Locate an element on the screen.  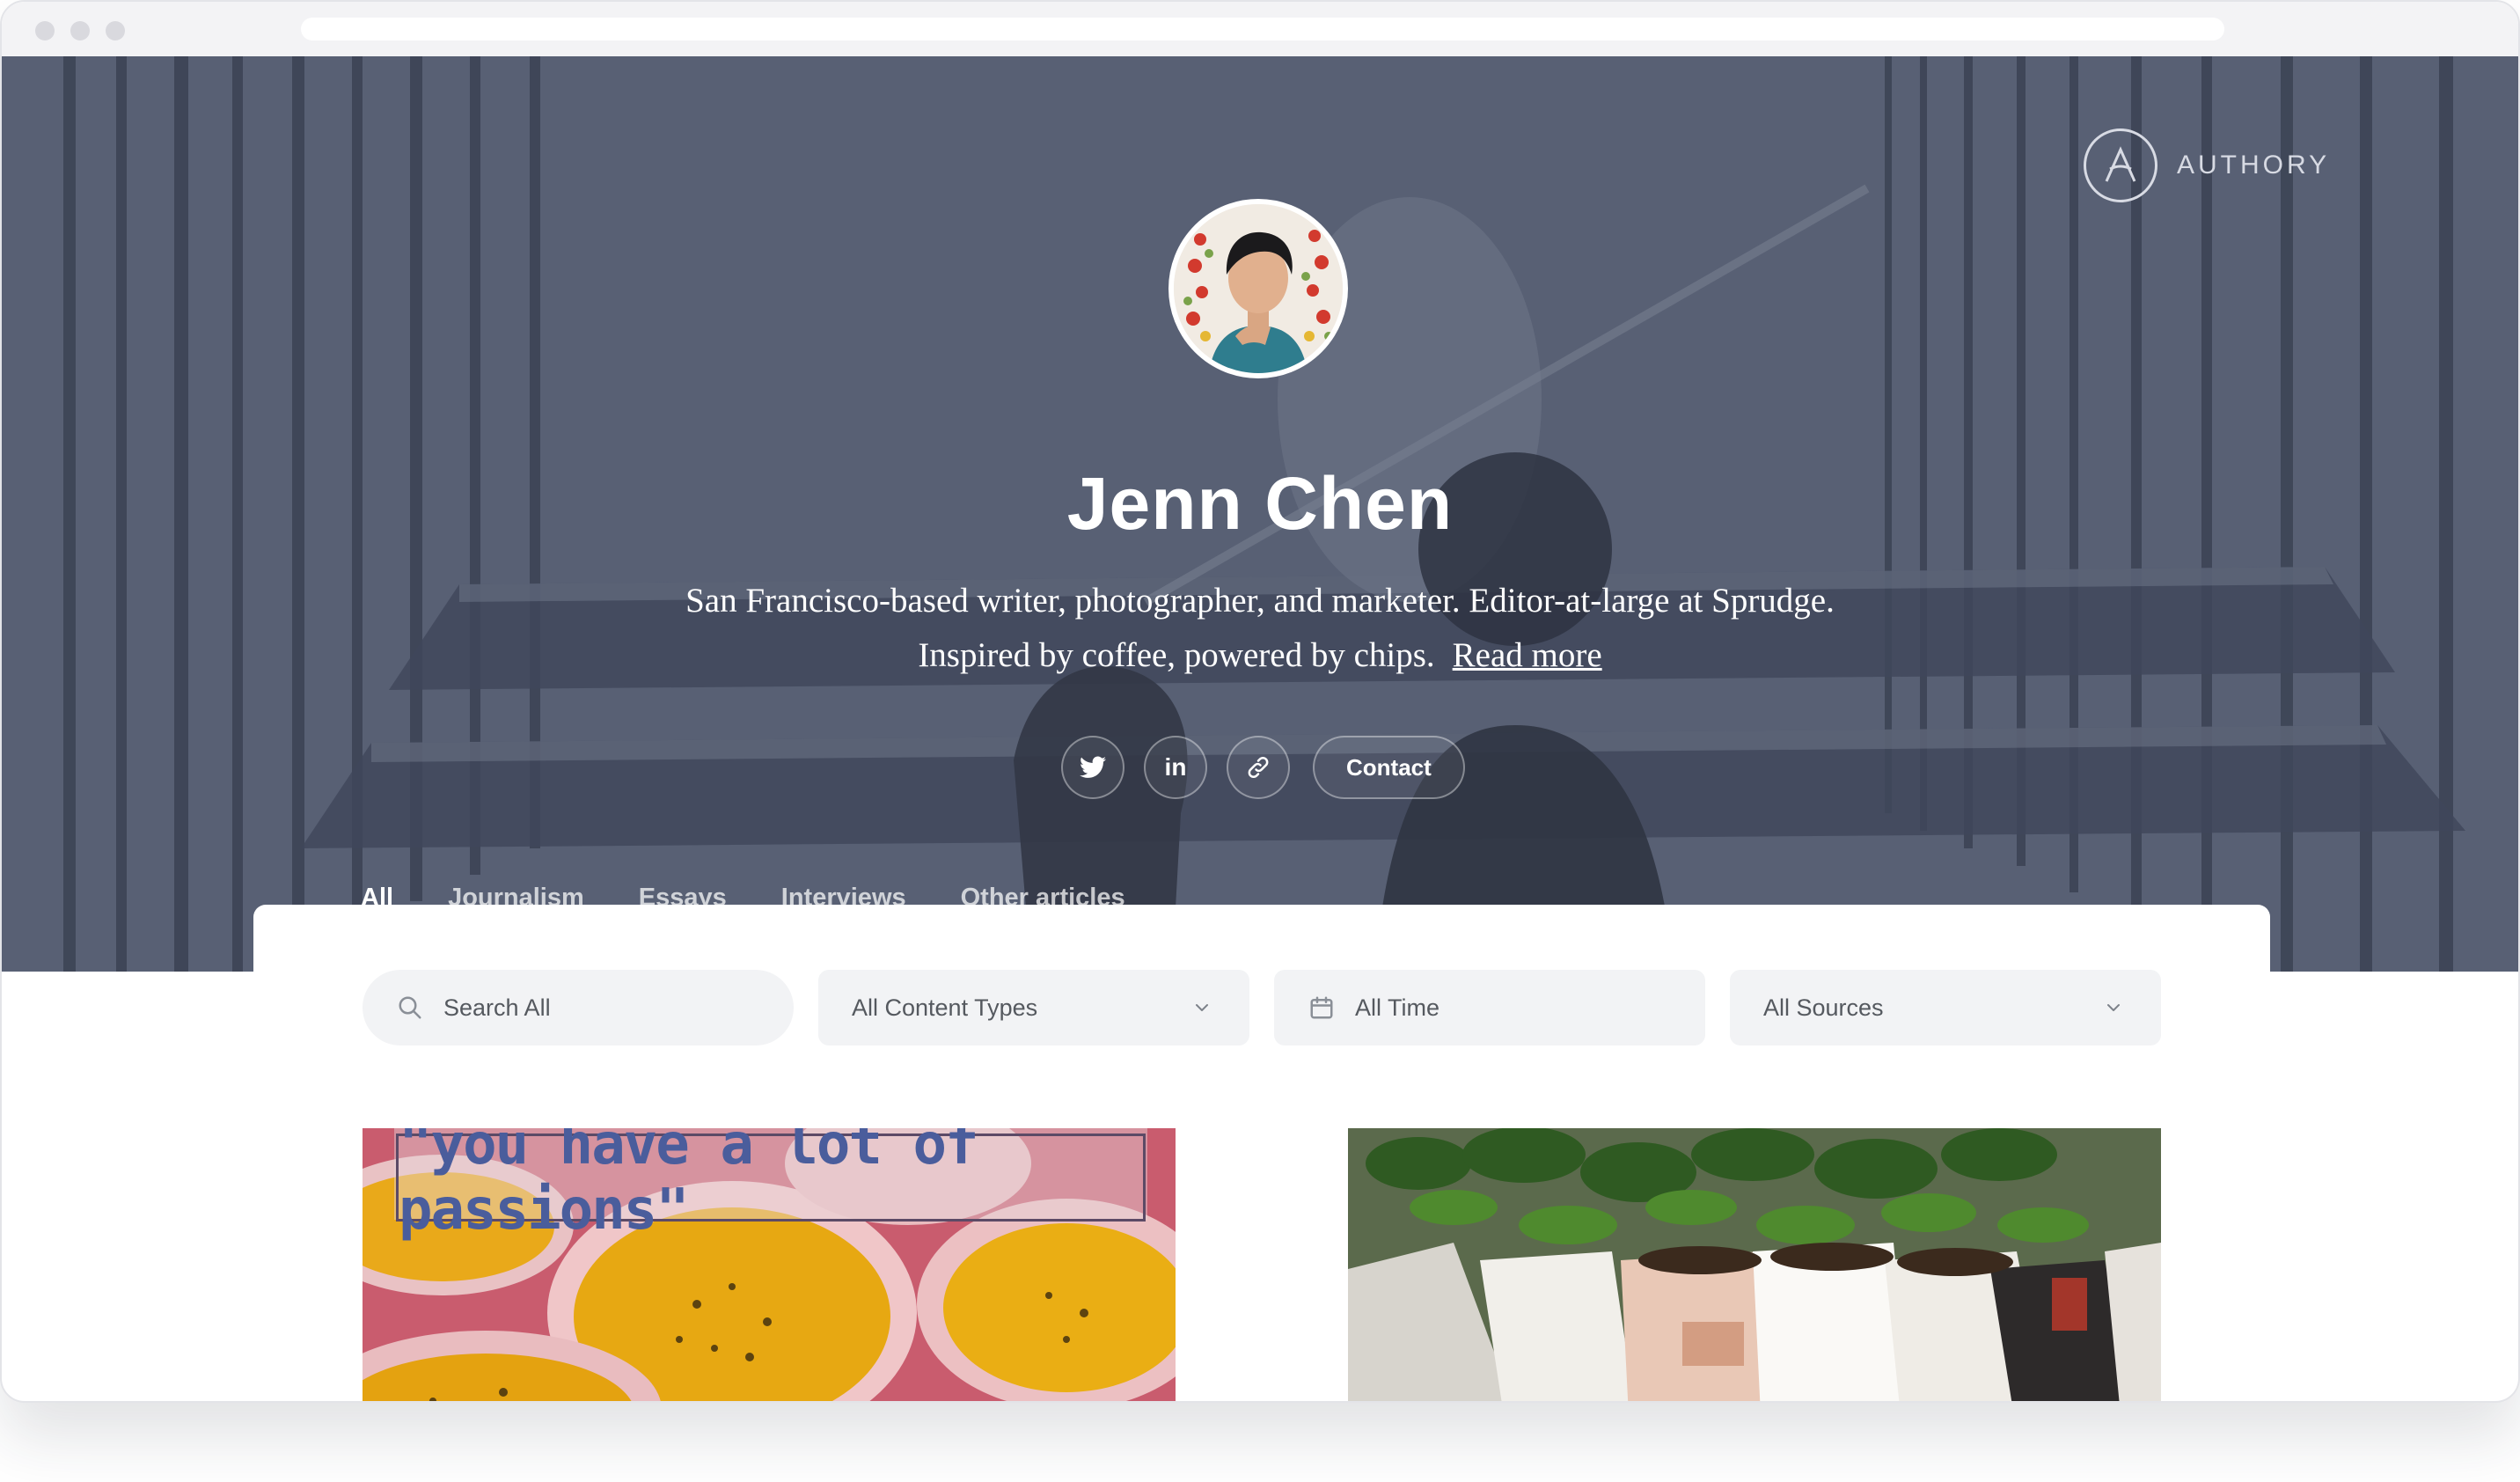
article-thumbnail-coffee-plants is located at coordinates (1754, 1265).